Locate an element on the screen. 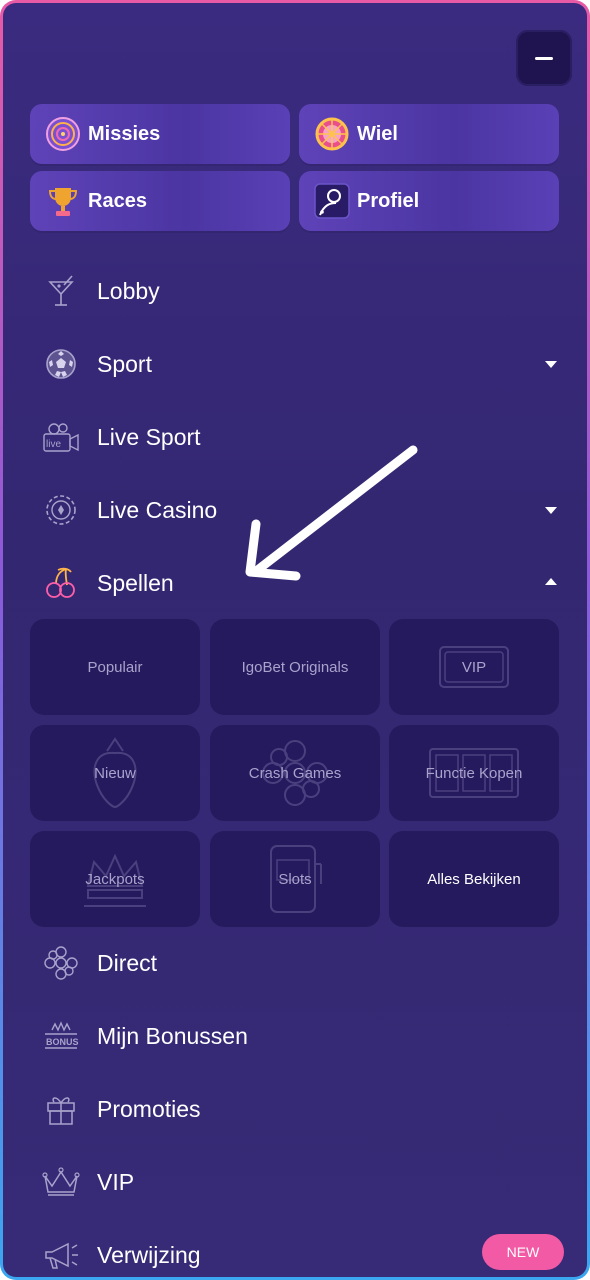  wheel-icon is located at coordinates (332, 134).